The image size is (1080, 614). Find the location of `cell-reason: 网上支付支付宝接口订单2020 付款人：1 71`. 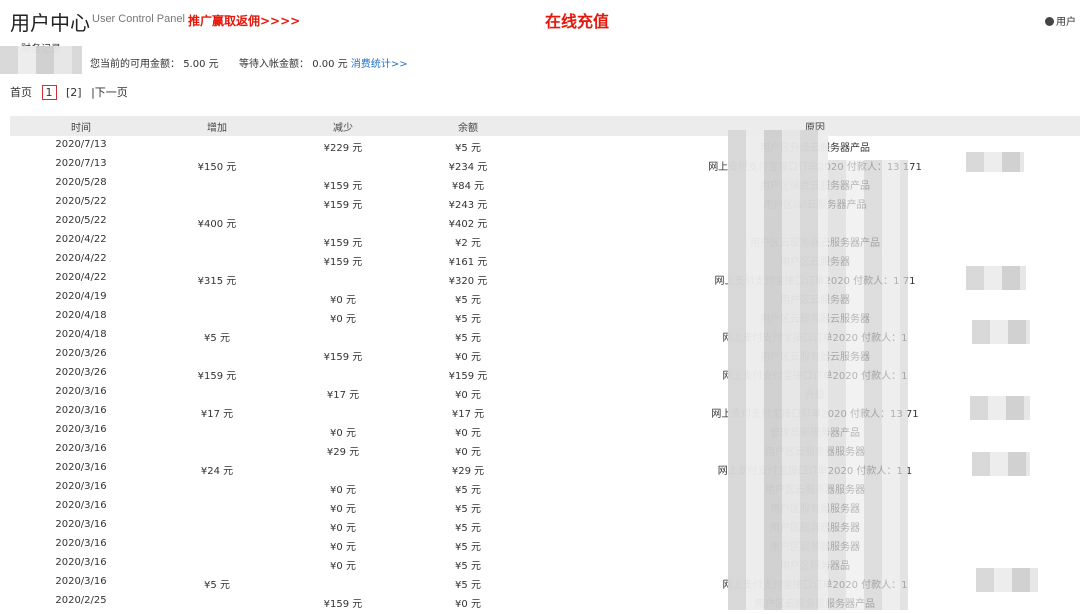

cell-reason: 网上支付支付宝接口订单2020 付款人：1 71 is located at coordinates (815, 281).